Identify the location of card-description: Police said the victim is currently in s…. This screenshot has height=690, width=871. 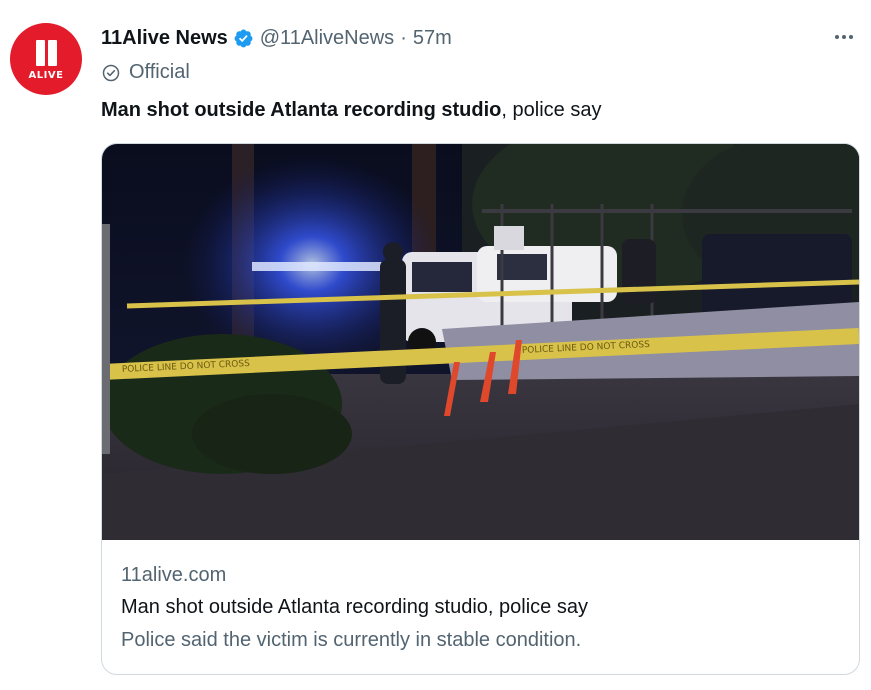
(351, 640).